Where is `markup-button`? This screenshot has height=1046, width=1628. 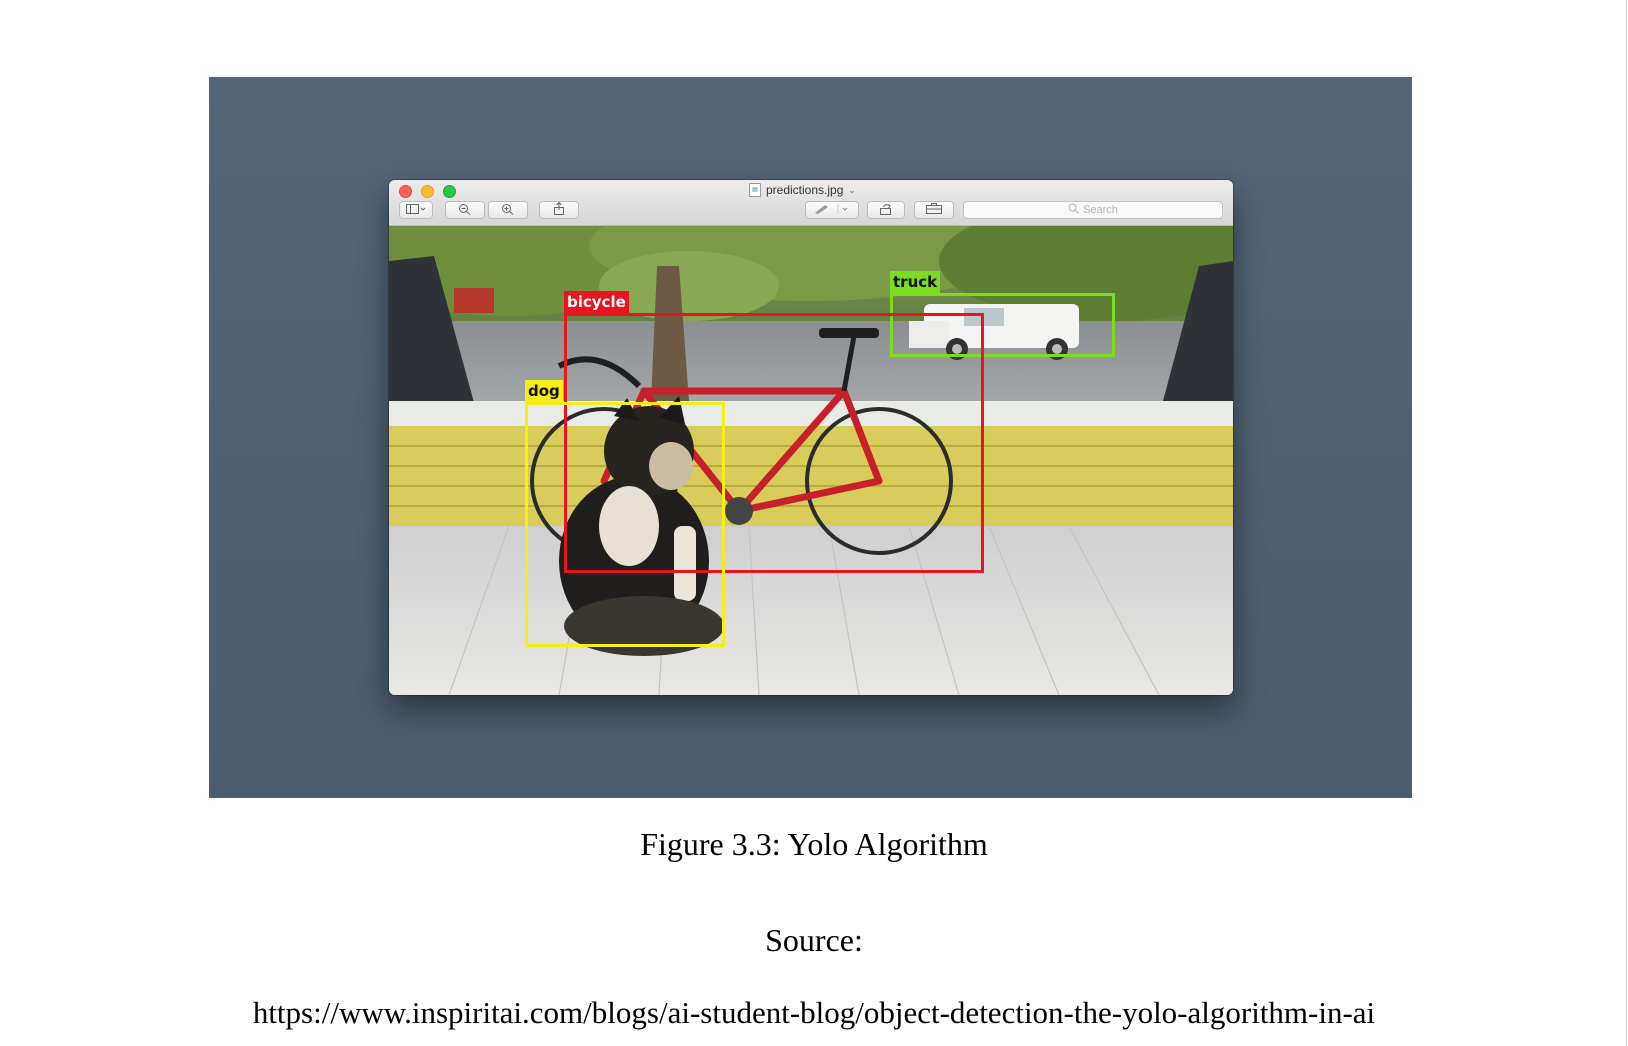 markup-button is located at coordinates (832, 210).